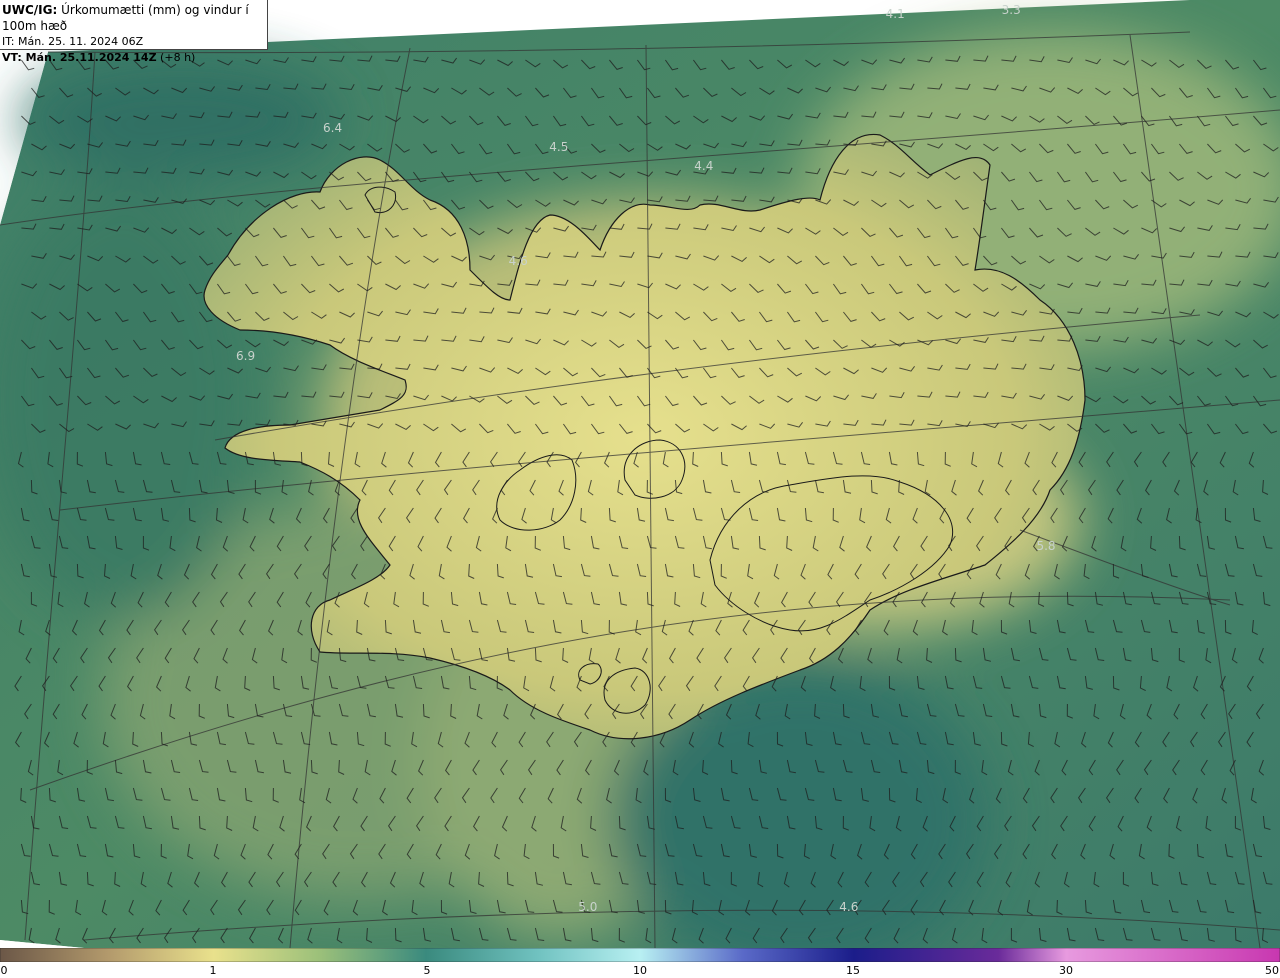 The width and height of the screenshot is (1280, 978). I want to click on colorbar-tick: 10, so click(640, 970).